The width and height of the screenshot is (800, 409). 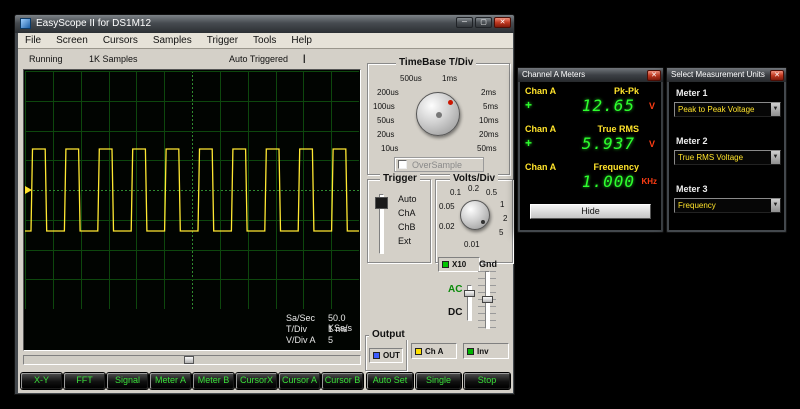 I want to click on menu-trigger: Trigger, so click(x=222, y=40).